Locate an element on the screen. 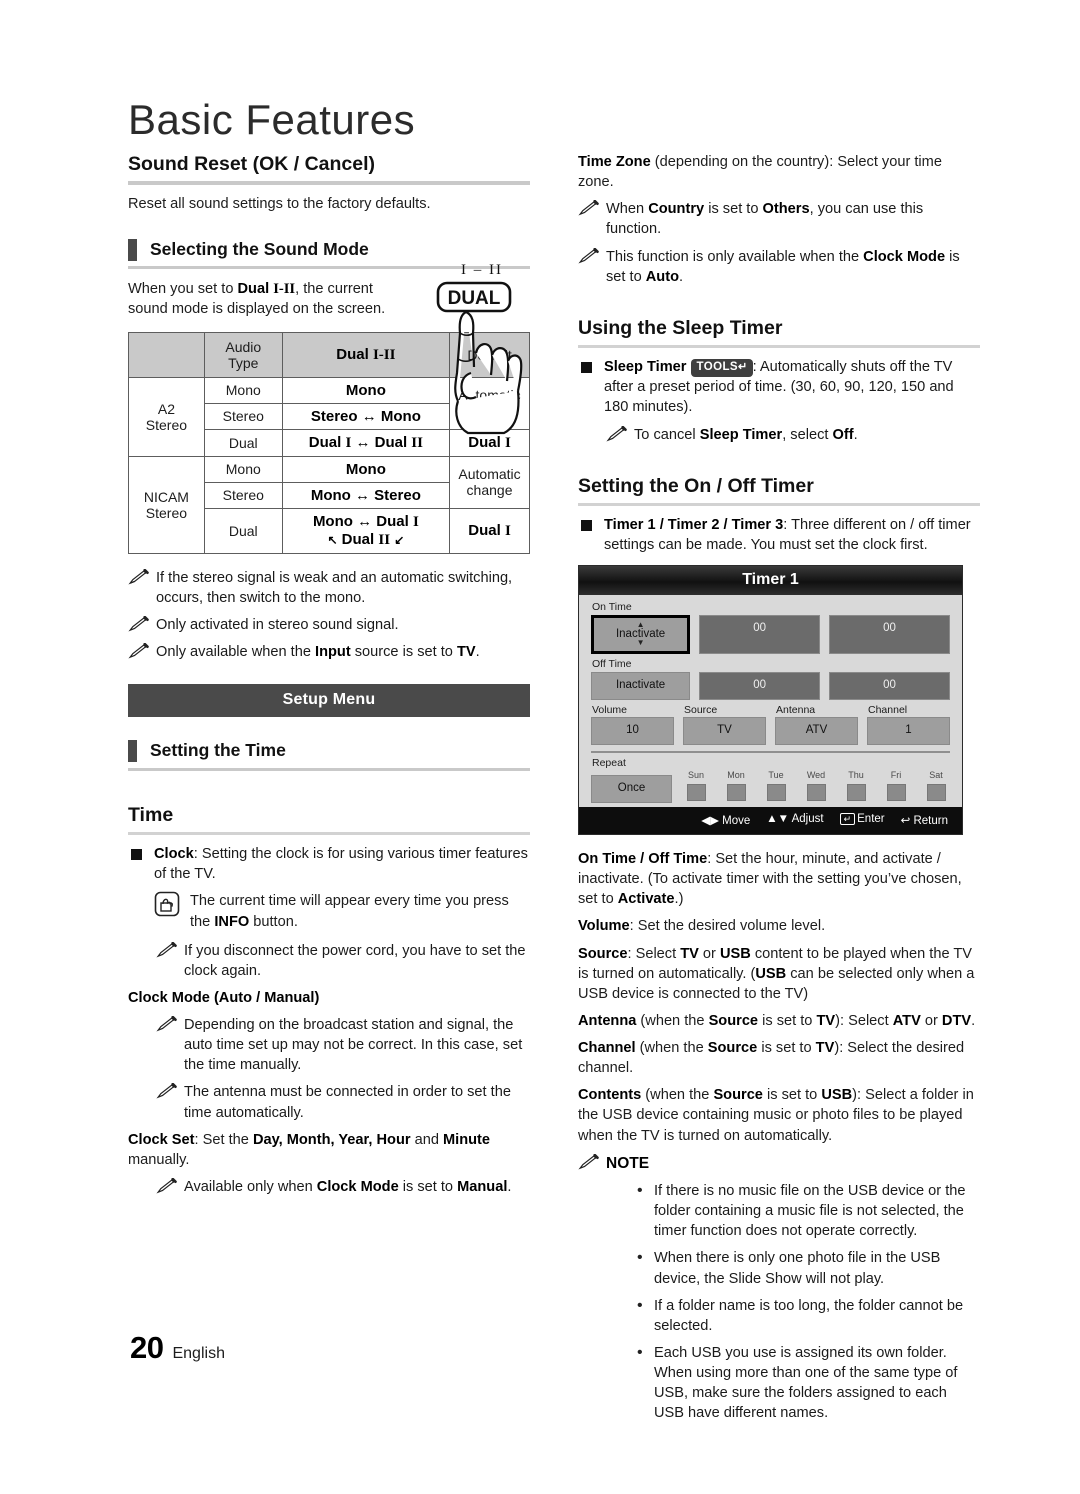  osd-source-label: Source is located at coordinates (701, 709).